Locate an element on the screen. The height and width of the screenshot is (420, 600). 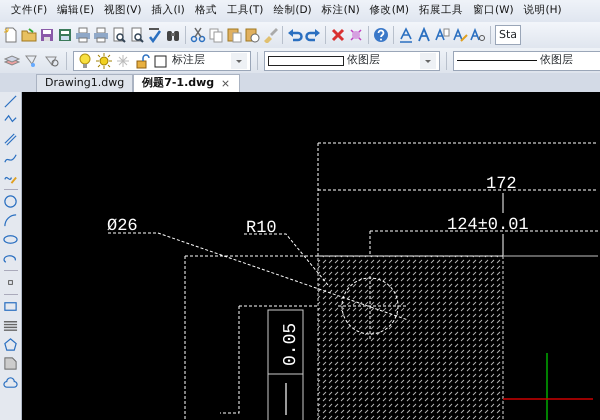
text-pen-icon is located at coordinates (460, 35).